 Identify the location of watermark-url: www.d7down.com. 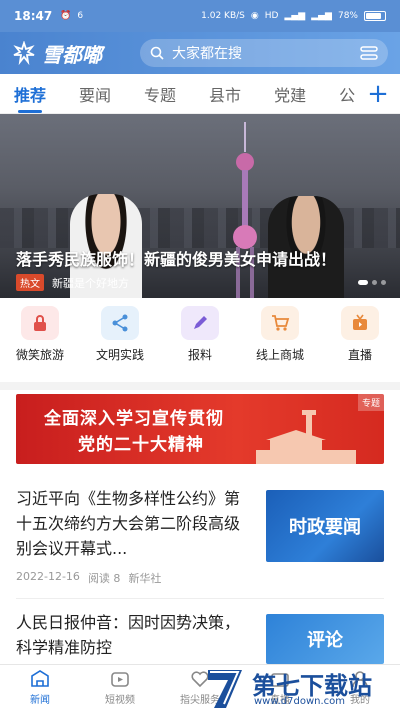
(300, 701).